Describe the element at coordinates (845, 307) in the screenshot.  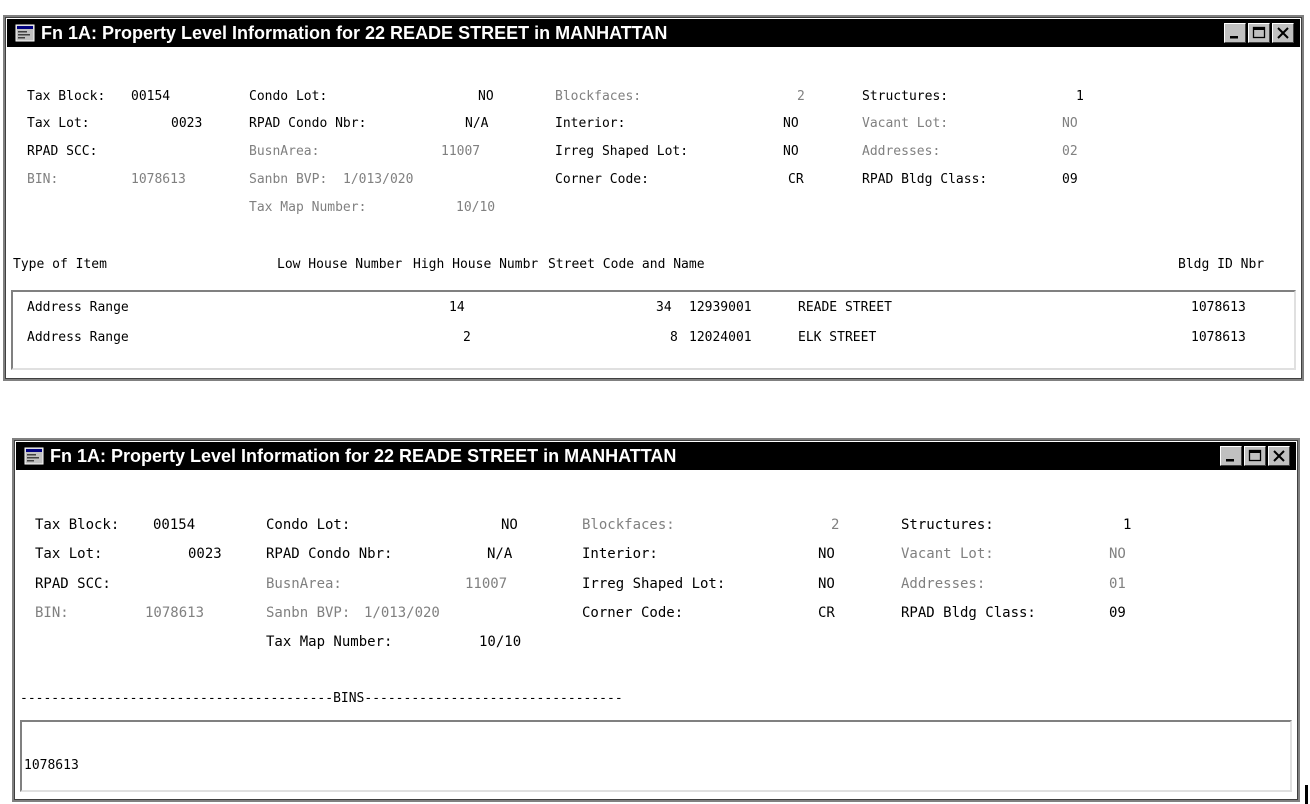
I see `row-street: READE STREET` at that location.